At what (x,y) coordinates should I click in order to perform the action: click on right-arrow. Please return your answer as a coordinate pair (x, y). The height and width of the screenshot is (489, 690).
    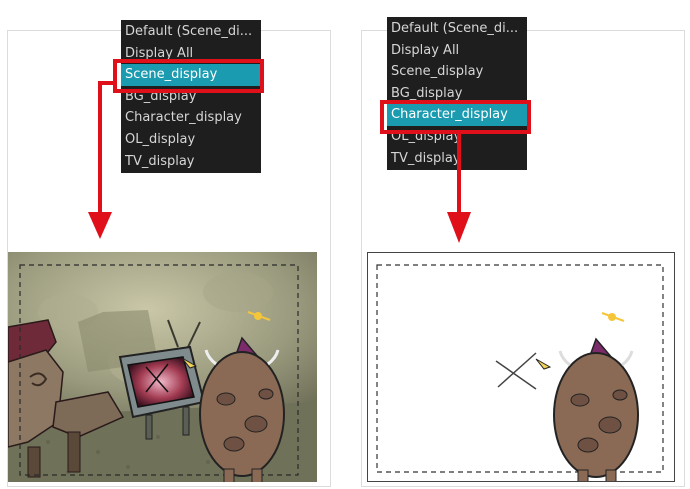
    Looking at the image, I should click on (459, 188).